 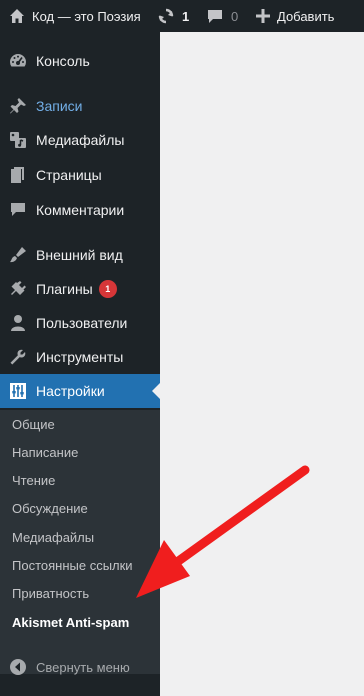 I want to click on submenu-item-general: Общие, so click(x=33, y=424).